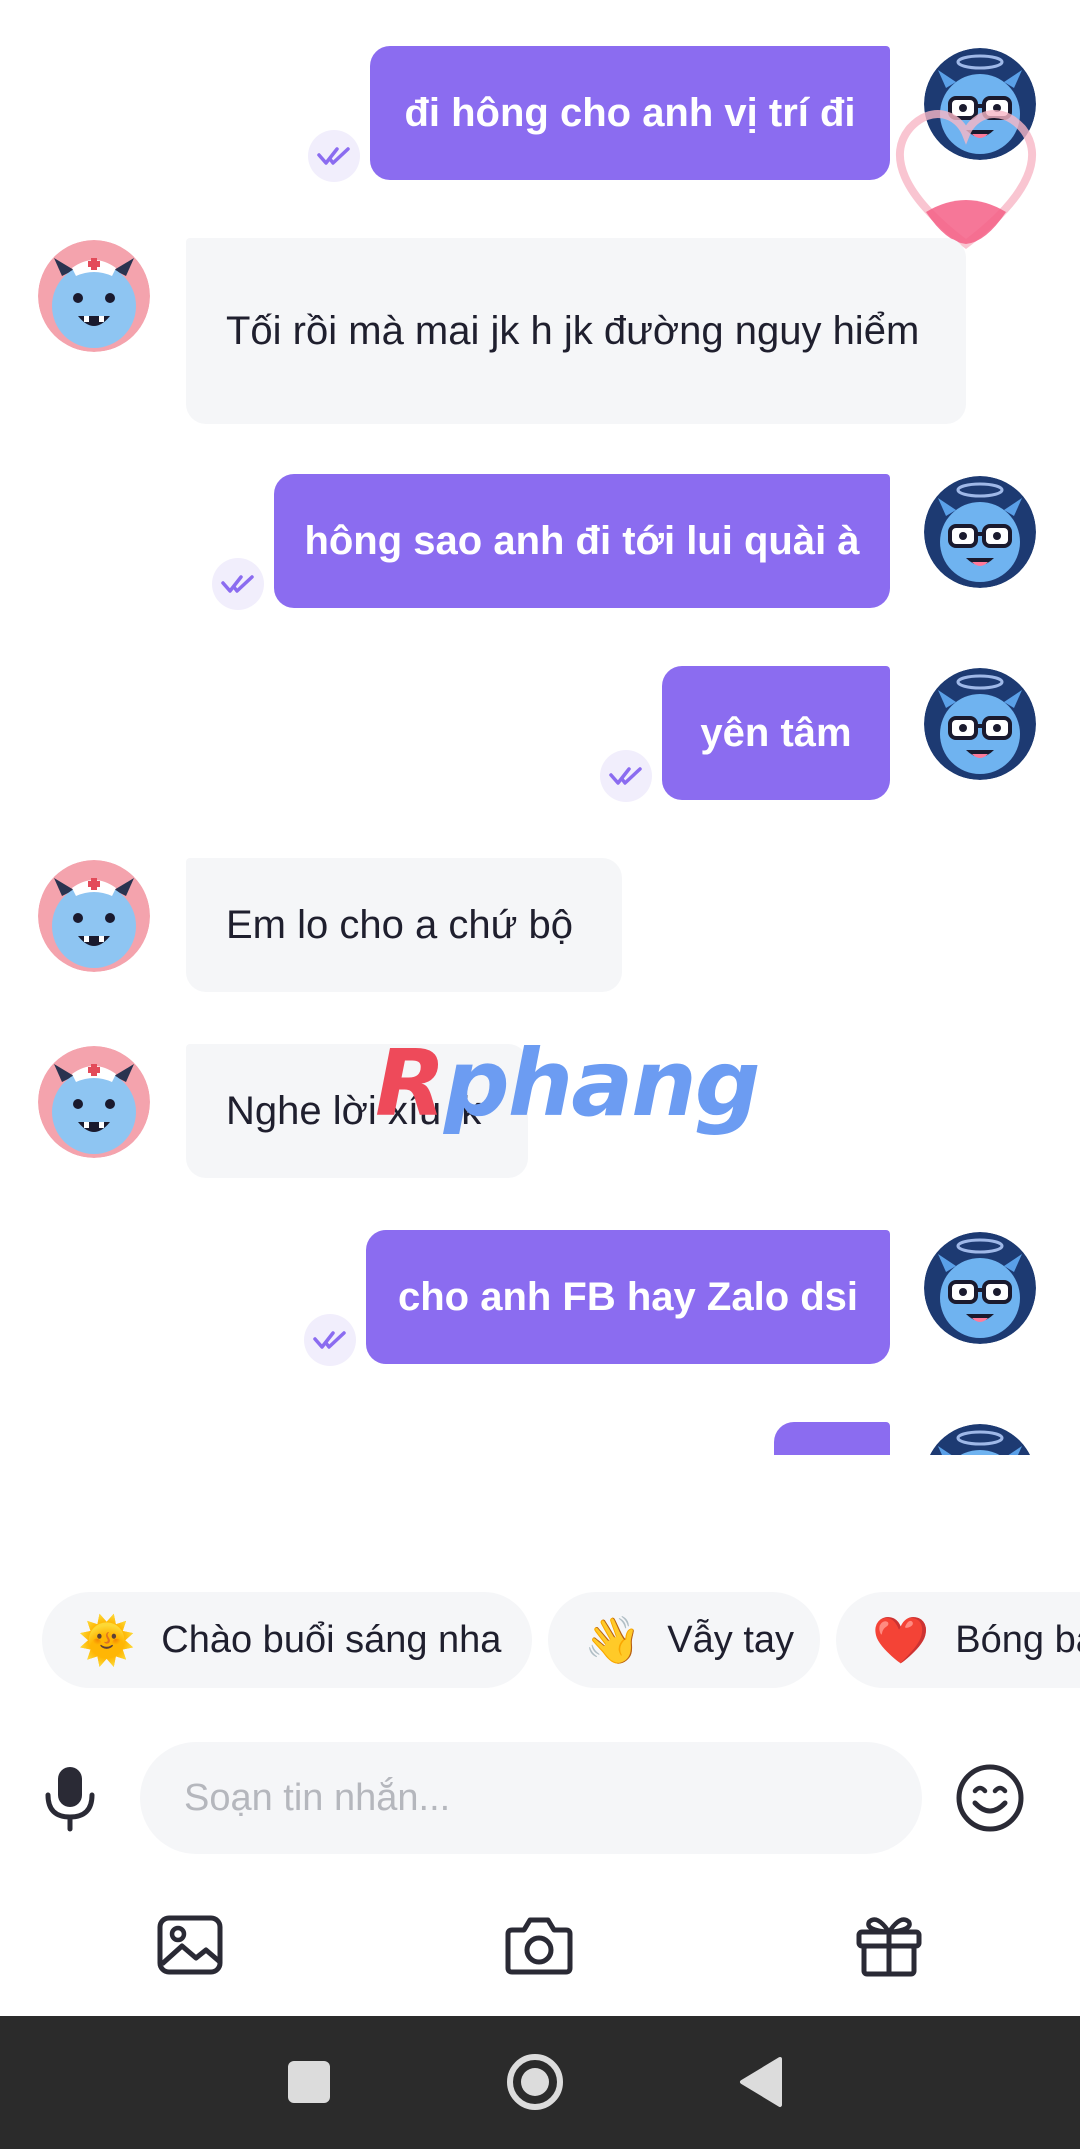 This screenshot has width=1080, height=2149. I want to click on message-row-outgoing, so click(540, 1438).